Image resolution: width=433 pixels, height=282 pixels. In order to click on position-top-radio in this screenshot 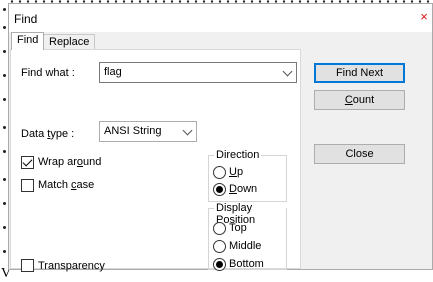, I will do `click(219, 228)`.